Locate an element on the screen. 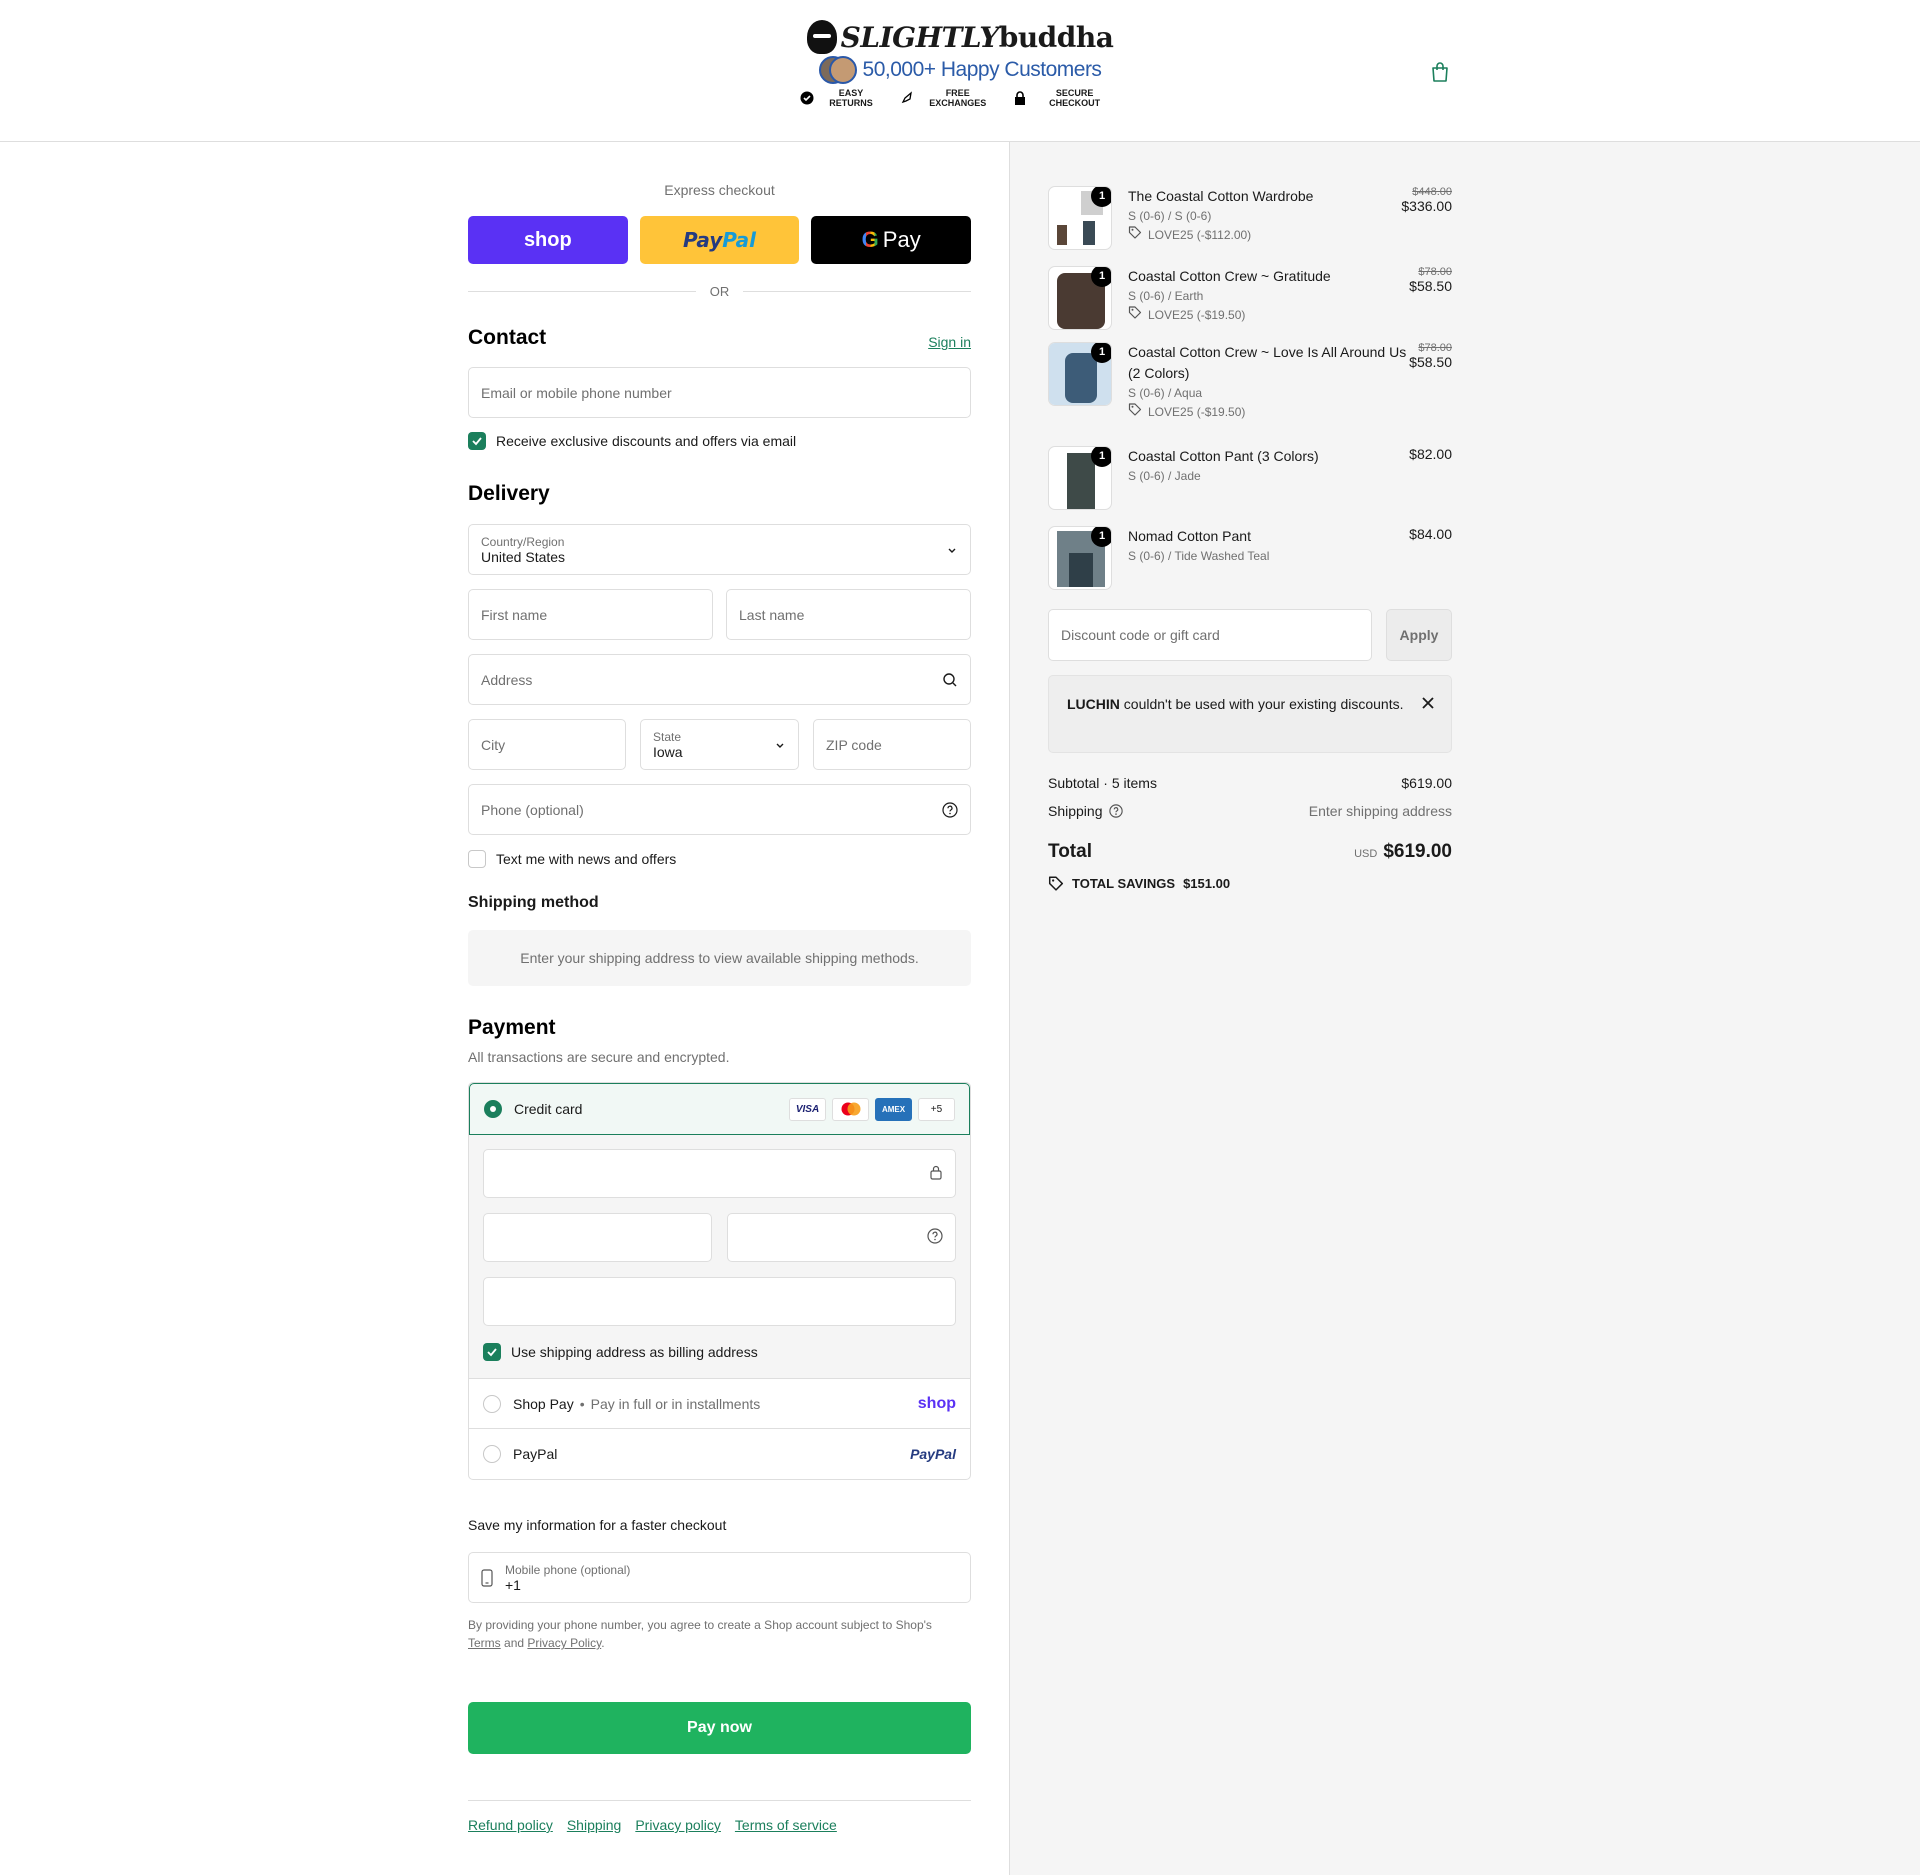 This screenshot has height=1875, width=1920. sign-in-link: Sign in is located at coordinates (949, 342).